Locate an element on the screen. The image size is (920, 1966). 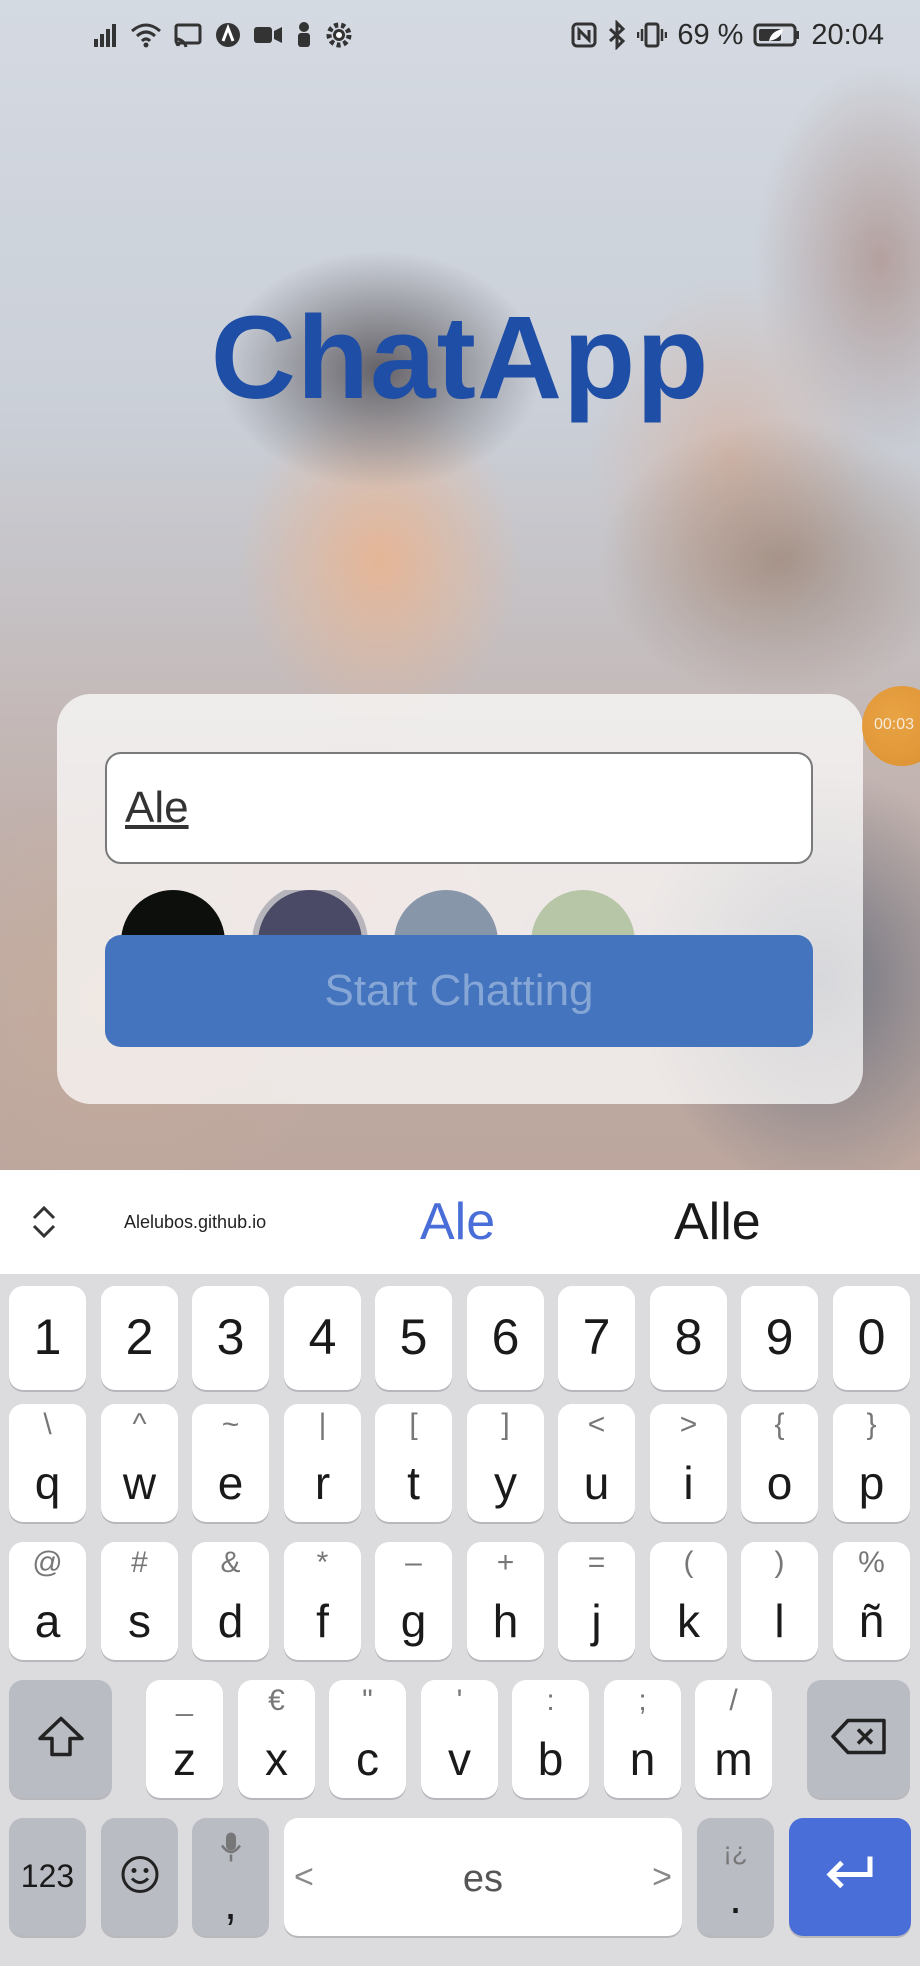
key-h: + h is located at coordinates (505, 1601).